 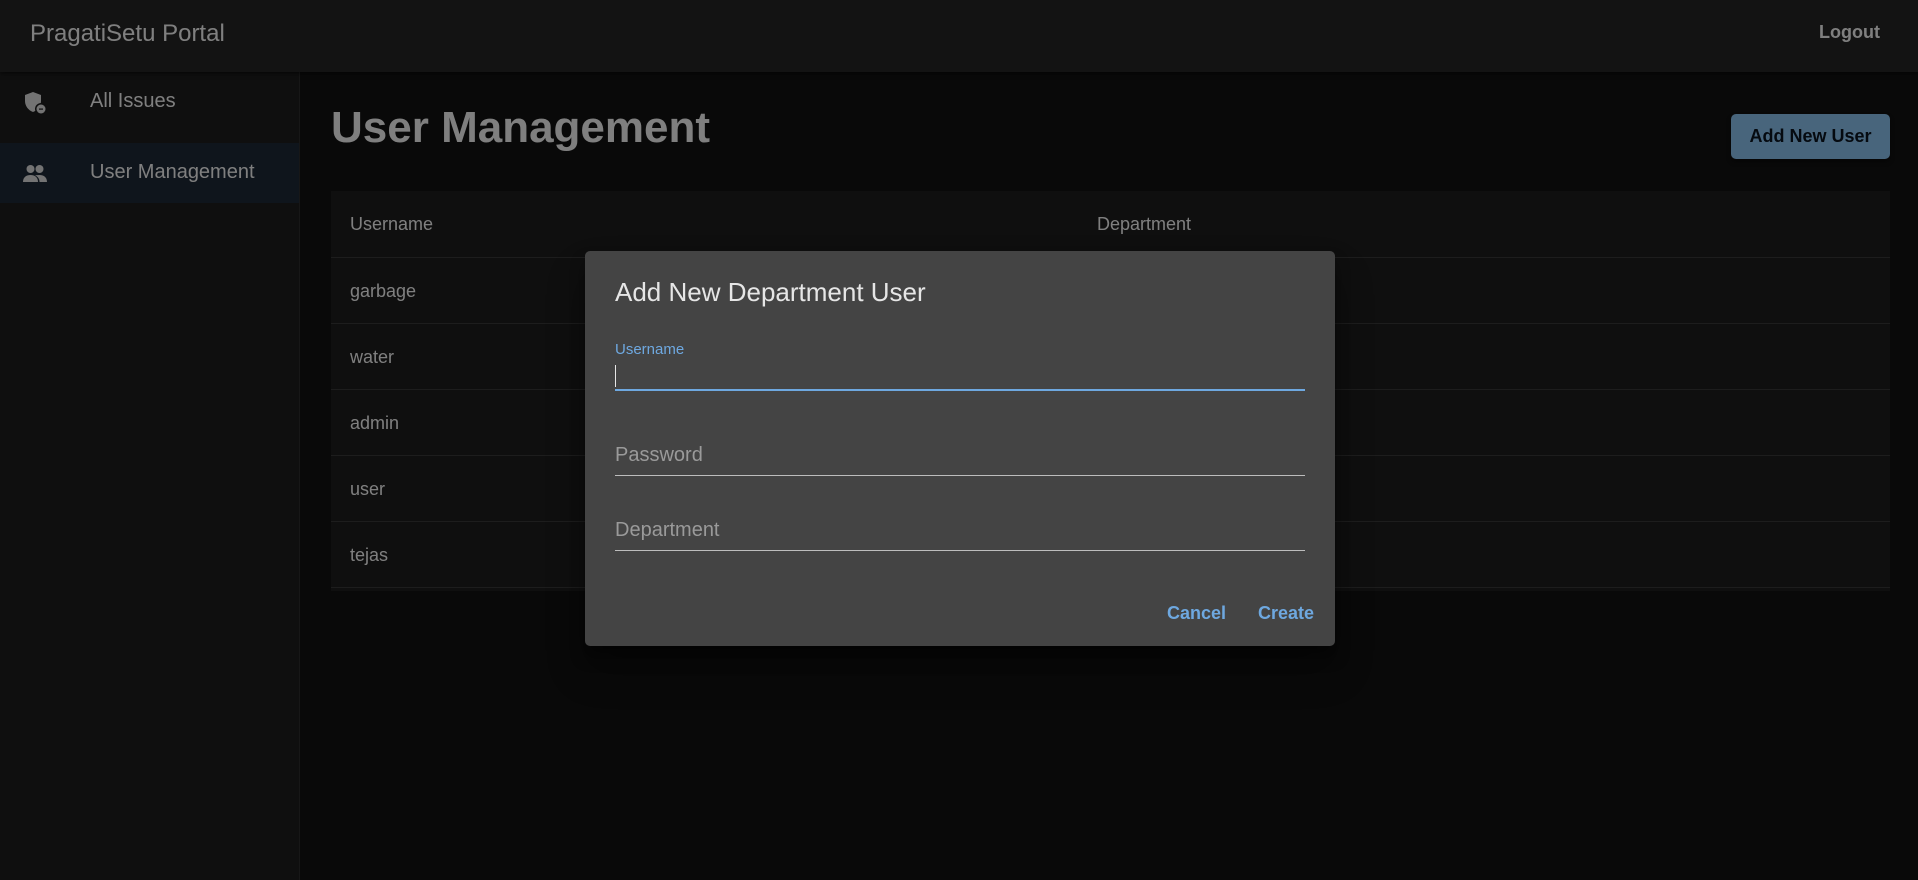 What do you see at coordinates (650, 349) in the screenshot?
I see `username-label: Username` at bounding box center [650, 349].